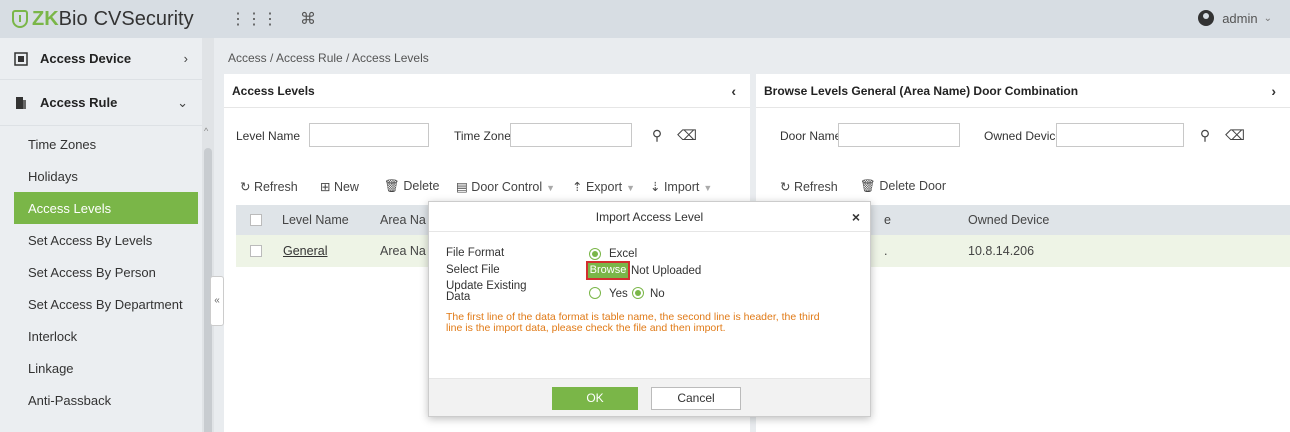 This screenshot has width=1290, height=432. I want to click on sidebar-group-access-rule: Access Rule ⌄, so click(101, 103).